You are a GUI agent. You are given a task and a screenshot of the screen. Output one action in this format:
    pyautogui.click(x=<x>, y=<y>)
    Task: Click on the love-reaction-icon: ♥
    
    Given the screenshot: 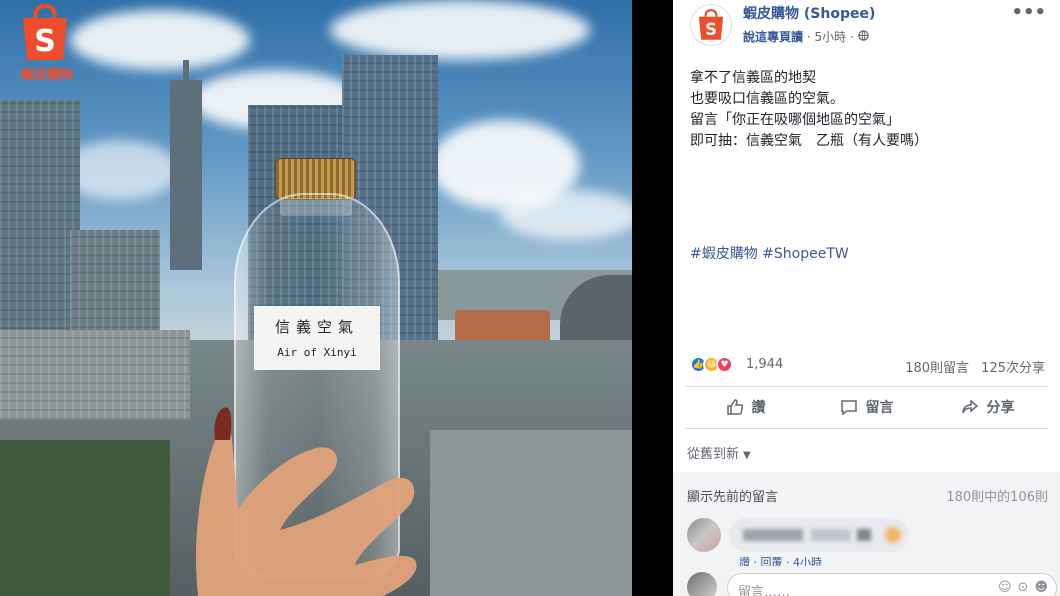 What is the action you would take?
    pyautogui.click(x=724, y=364)
    